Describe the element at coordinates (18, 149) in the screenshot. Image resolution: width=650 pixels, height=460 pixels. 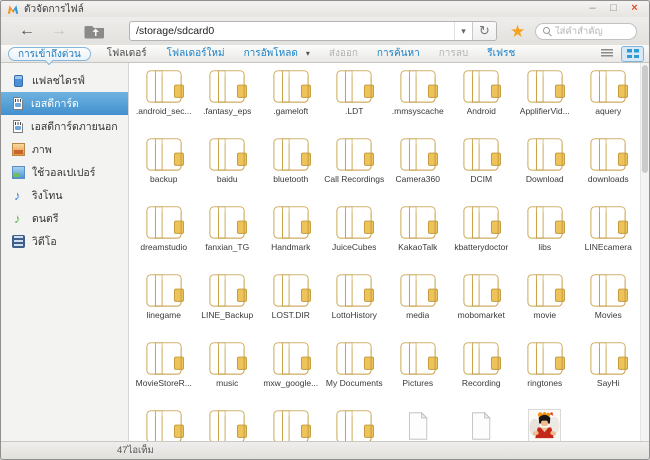
I see `pictures-icon` at that location.